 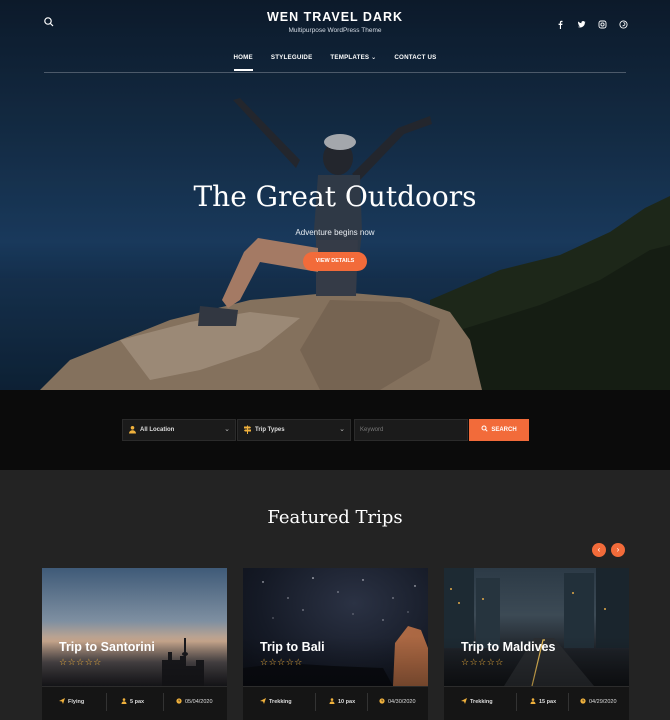 I want to click on view-details-button: VIEW DETAILS, so click(x=335, y=261).